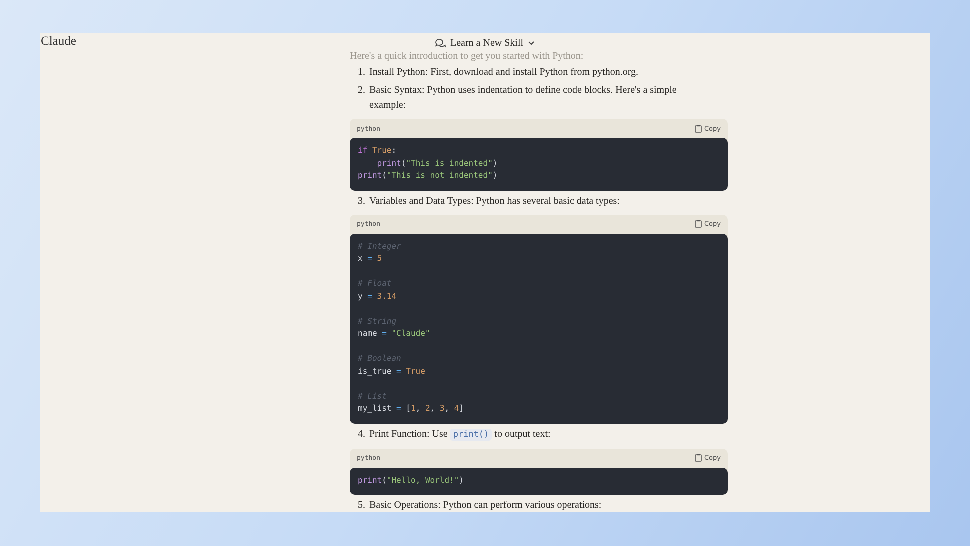 This screenshot has height=546, width=970. What do you see at coordinates (437, 164) in the screenshot?
I see `code-line: print("This is indented")` at bounding box center [437, 164].